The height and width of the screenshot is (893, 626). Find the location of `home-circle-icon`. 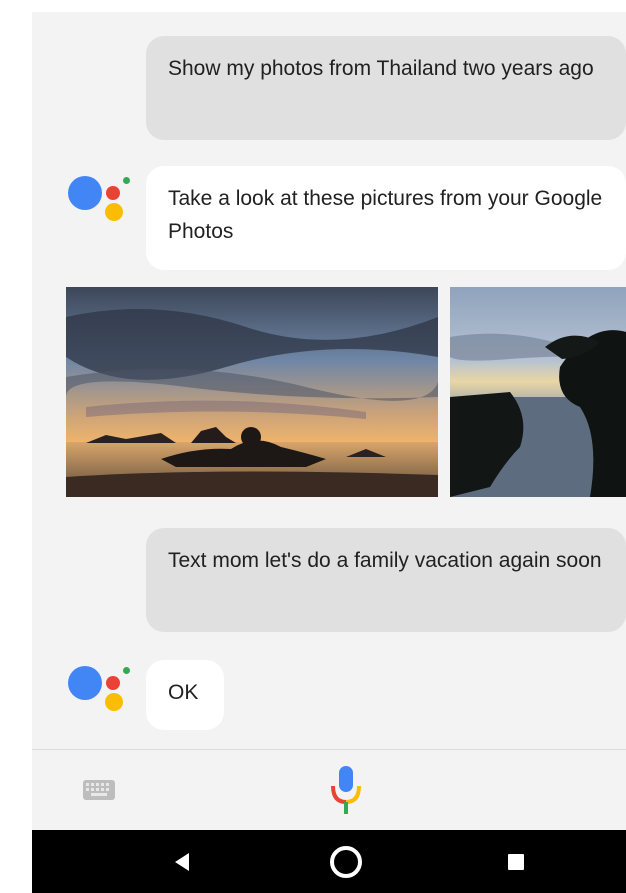

home-circle-icon is located at coordinates (346, 861).